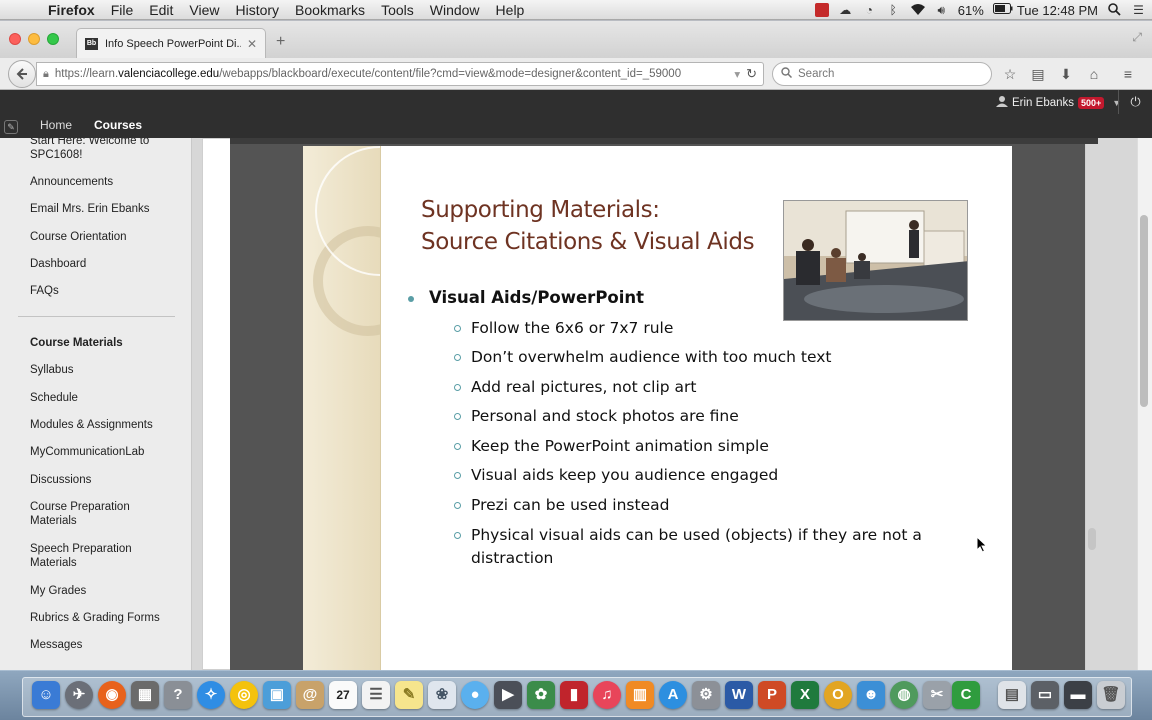 The width and height of the screenshot is (1152, 720). I want to click on back-button, so click(22, 74).